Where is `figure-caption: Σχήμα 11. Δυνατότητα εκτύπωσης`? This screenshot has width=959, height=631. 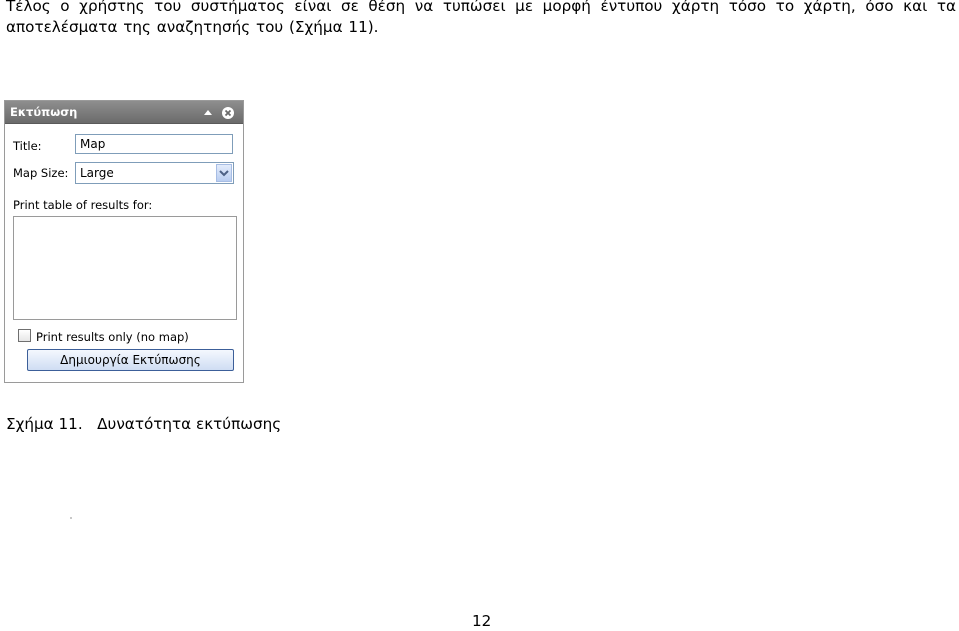 figure-caption: Σχήμα 11. Δυνατότητα εκτύπωσης is located at coordinates (143, 424).